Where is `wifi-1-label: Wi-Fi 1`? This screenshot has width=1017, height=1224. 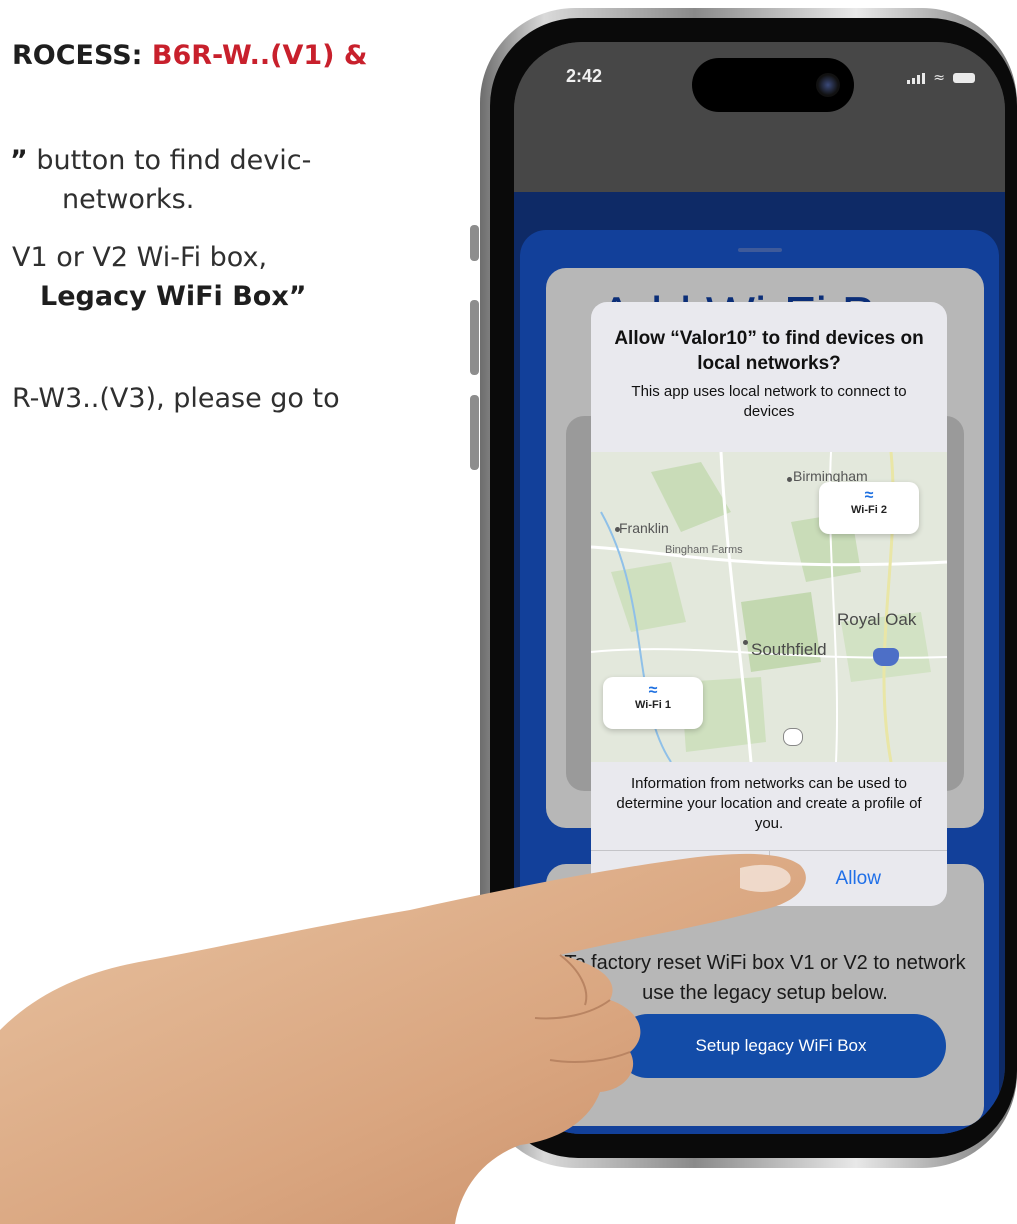
wifi-1-label: Wi-Fi 1 is located at coordinates (653, 705).